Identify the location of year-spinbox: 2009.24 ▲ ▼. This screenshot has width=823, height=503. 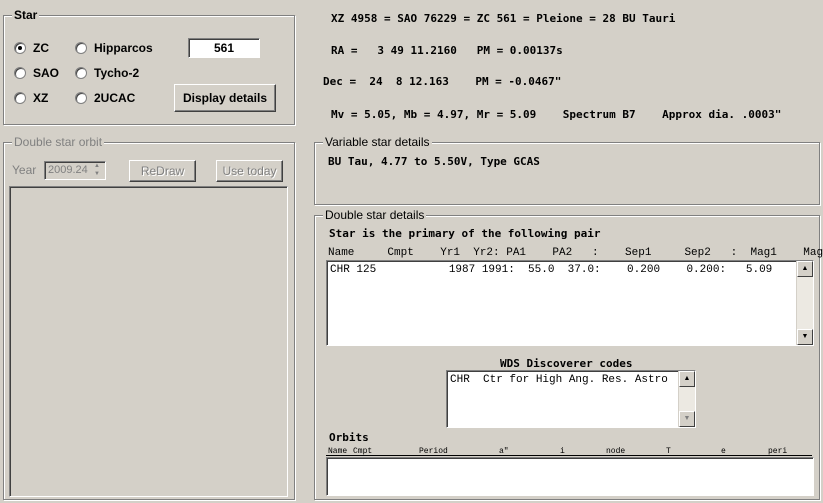
(75, 170).